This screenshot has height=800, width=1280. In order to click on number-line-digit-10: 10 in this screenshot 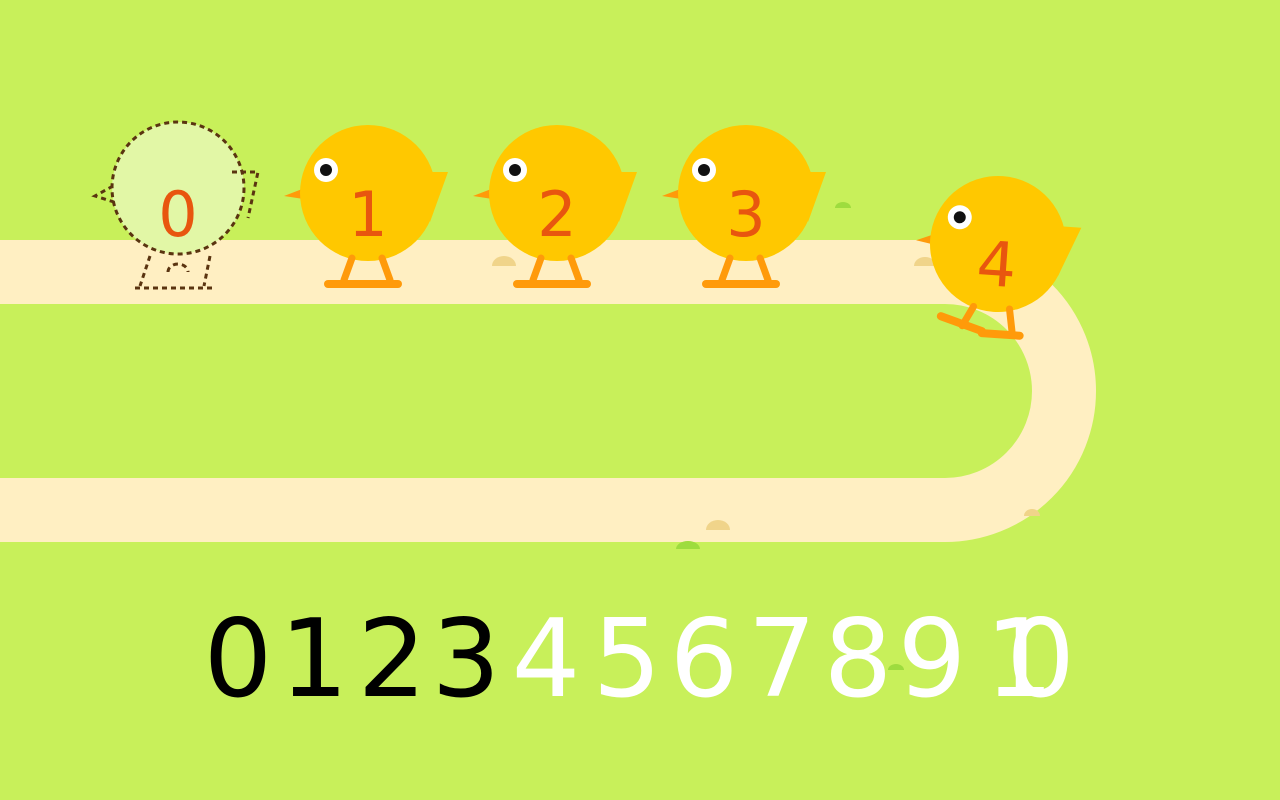, I will do `click(1030, 659)`.